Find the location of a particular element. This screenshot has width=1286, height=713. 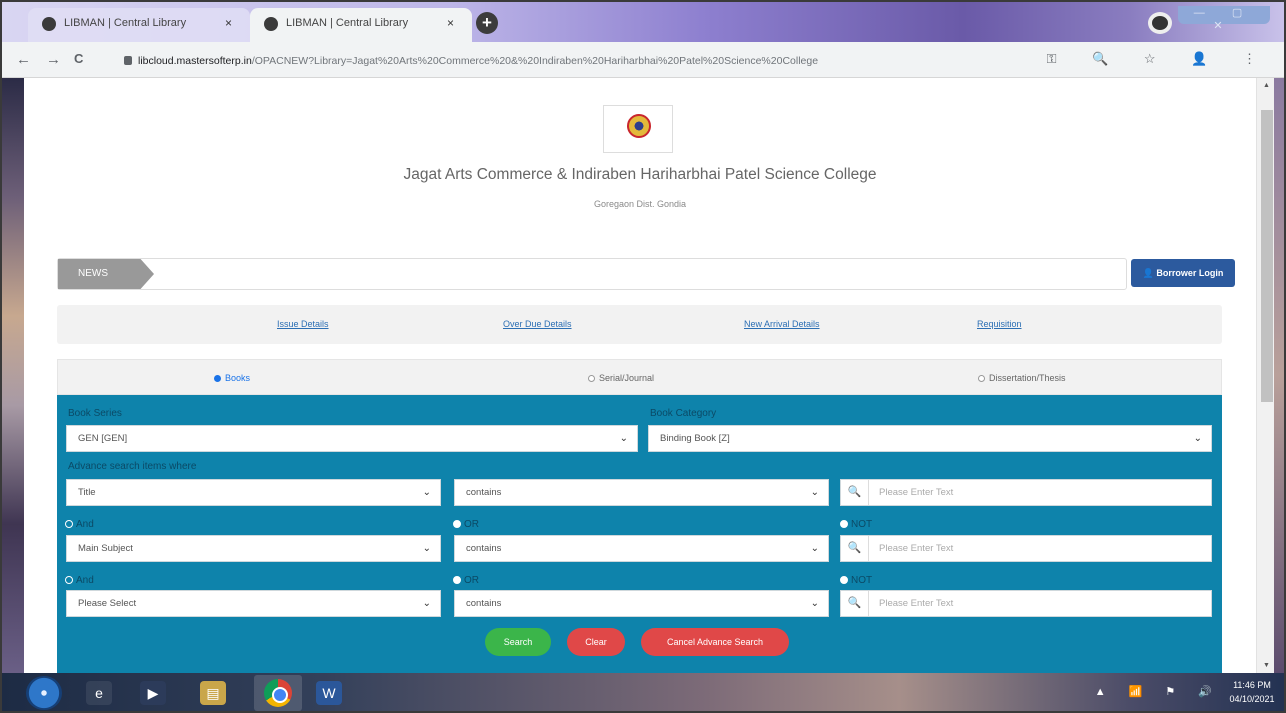

system-tray-icons: ▲ 📶 ⚑ 🔊 is located at coordinates (1158, 691).